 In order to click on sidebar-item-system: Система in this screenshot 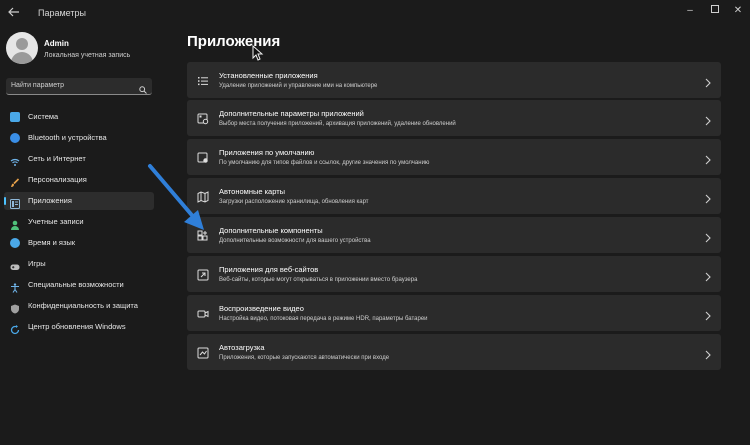, I will do `click(79, 117)`.